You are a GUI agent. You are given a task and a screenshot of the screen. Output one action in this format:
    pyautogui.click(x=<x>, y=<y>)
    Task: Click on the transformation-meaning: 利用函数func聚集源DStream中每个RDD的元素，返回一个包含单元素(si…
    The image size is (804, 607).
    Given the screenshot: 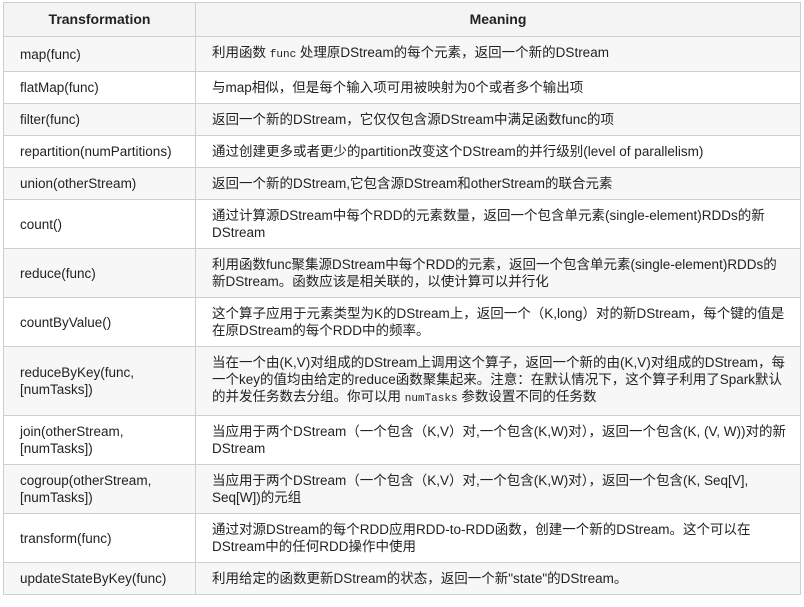 What is the action you would take?
    pyautogui.click(x=498, y=273)
    